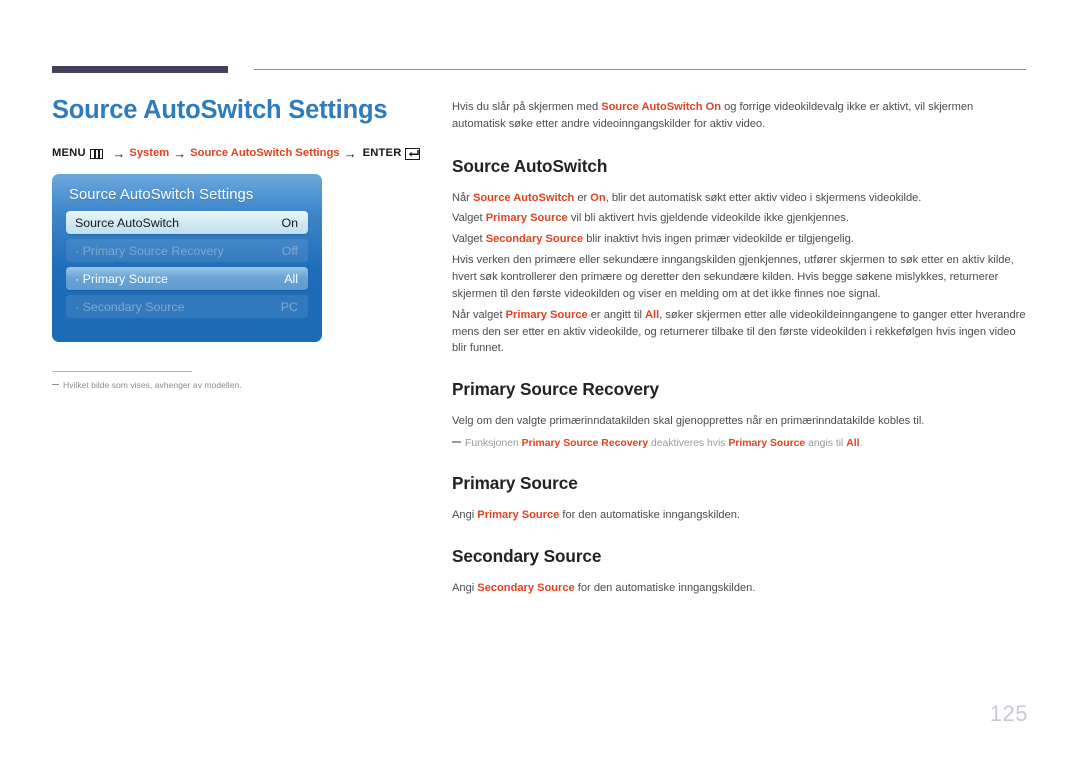 Image resolution: width=1080 pixels, height=763 pixels. Describe the element at coordinates (289, 306) in the screenshot. I see `osd-row-value: PC` at that location.